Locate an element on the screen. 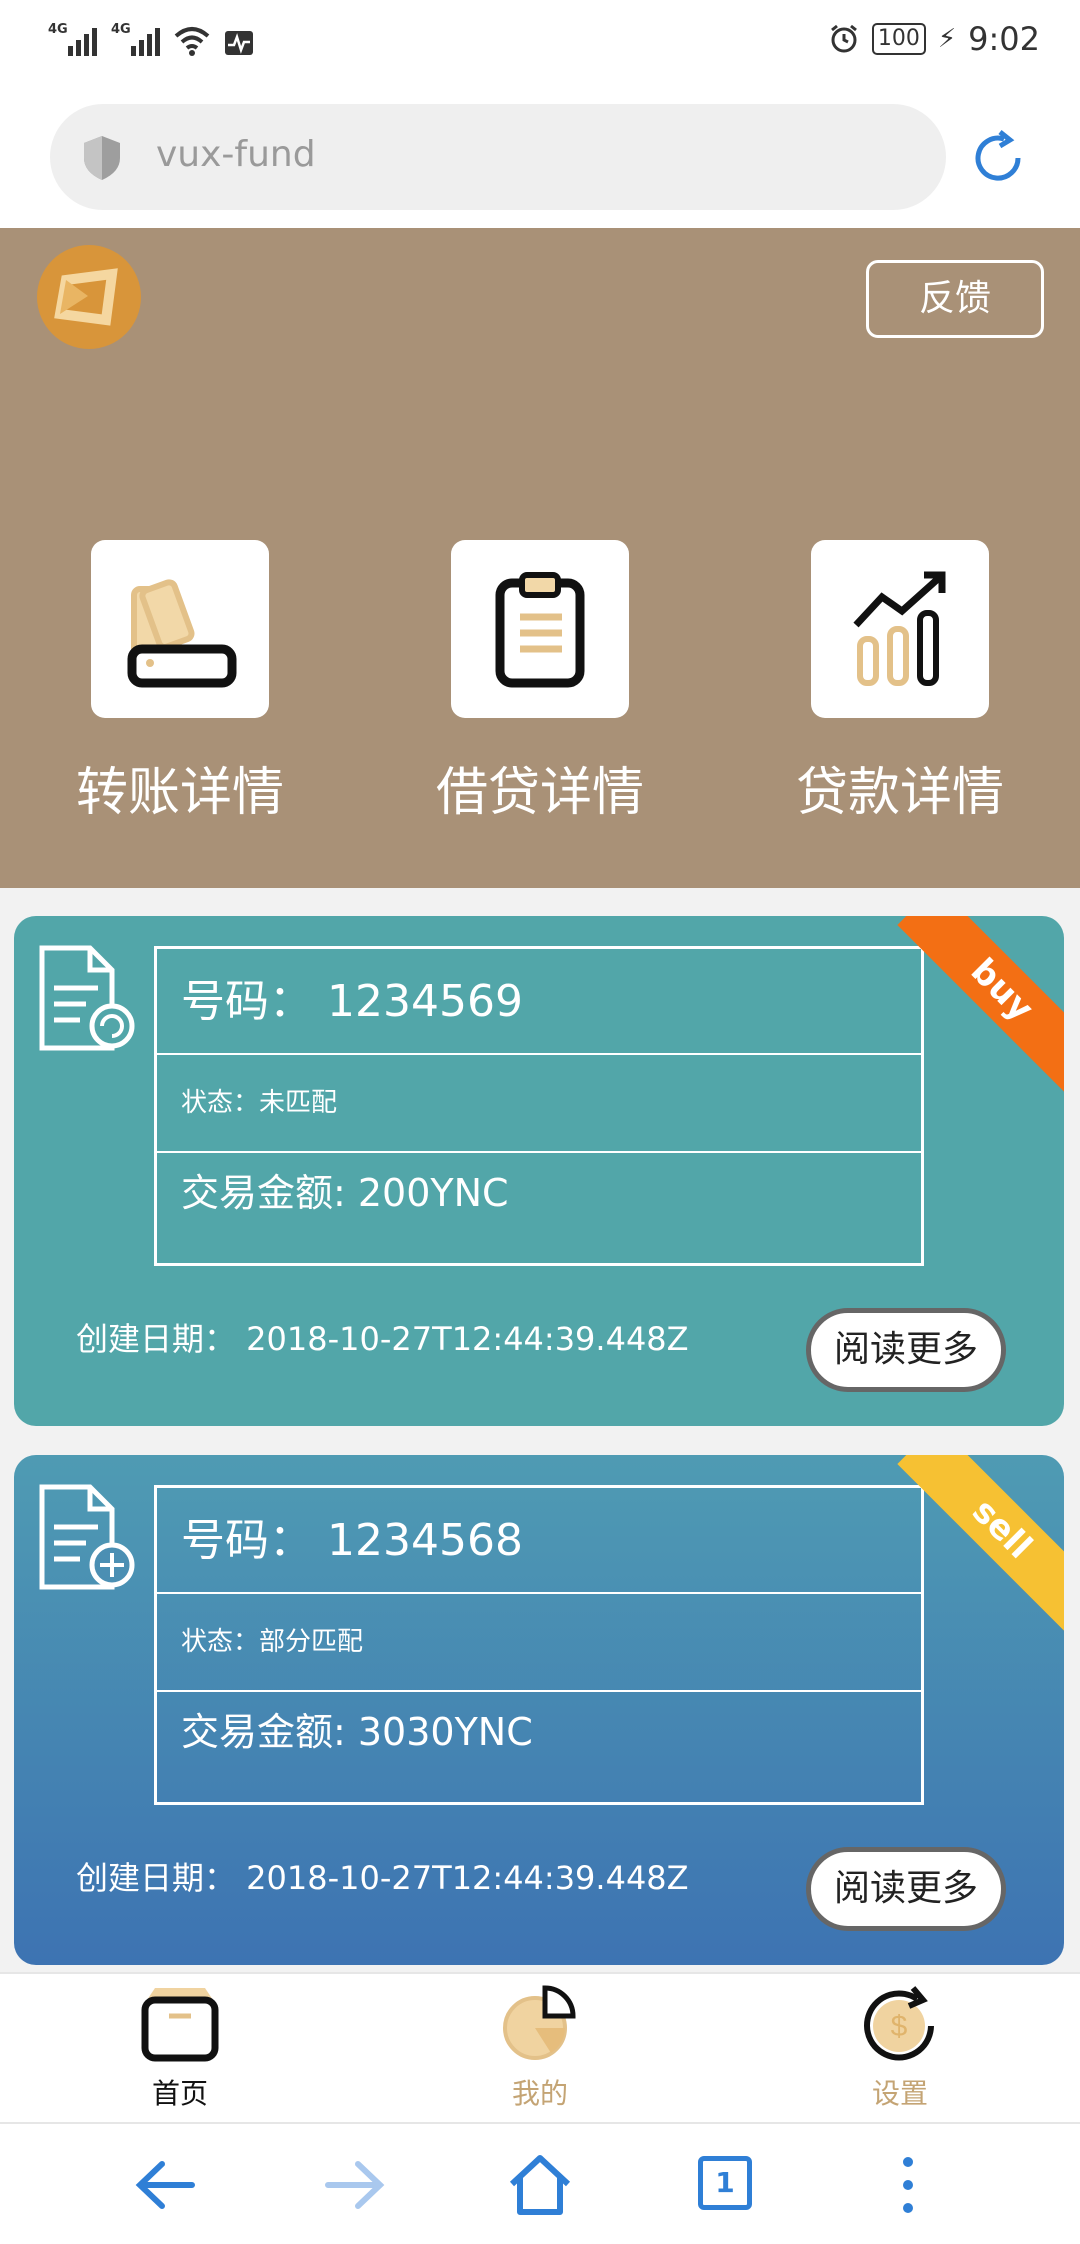 This screenshot has width=1080, height=2244. feature-transfer-details: 转账详情 is located at coordinates (180, 682).